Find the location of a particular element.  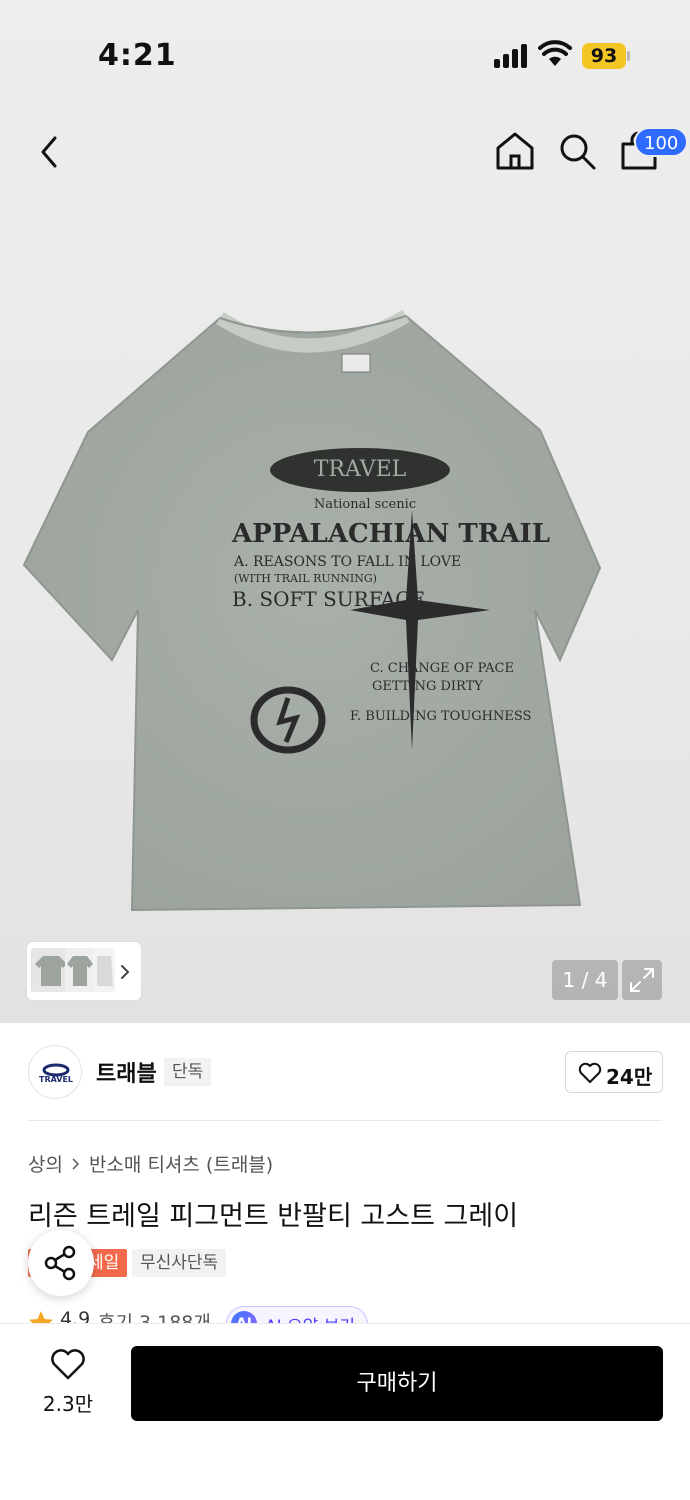

print-line7: GETTING DIRTY is located at coordinates (427, 686).